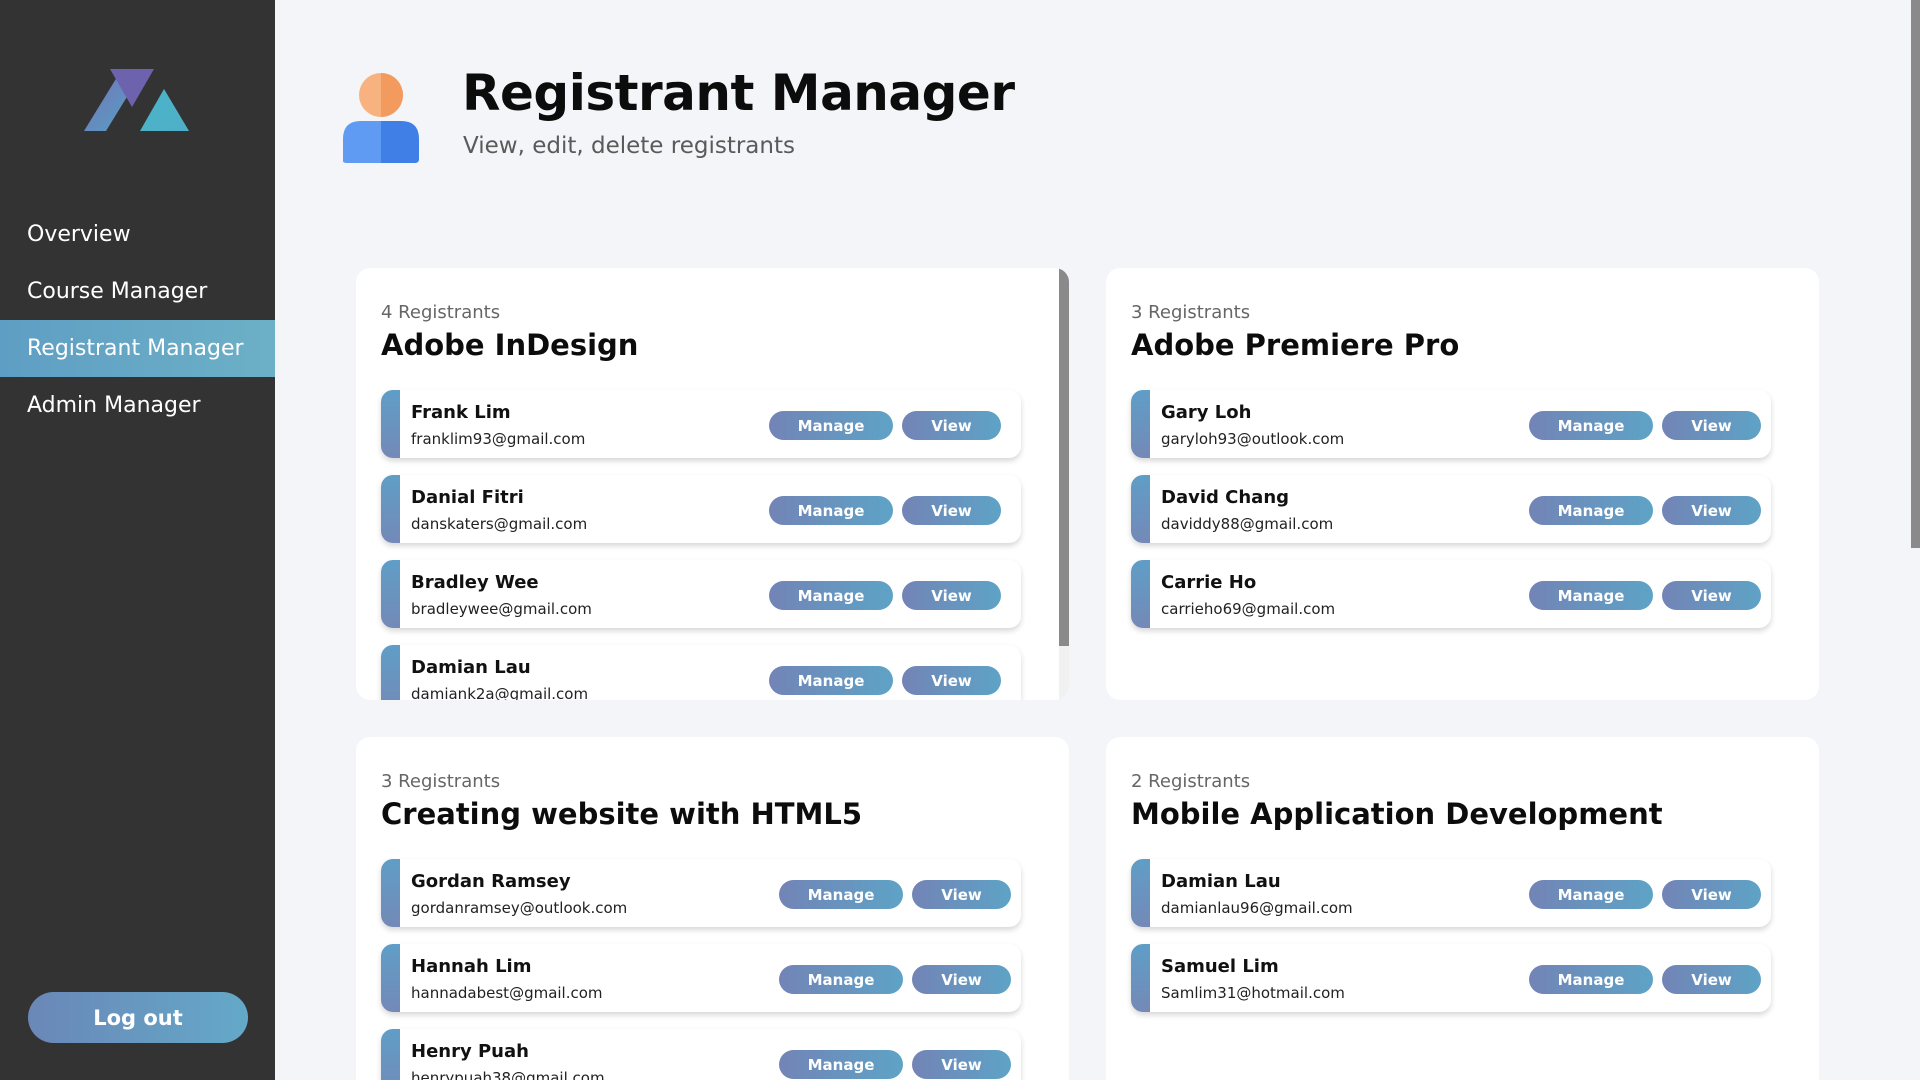 Image resolution: width=1920 pixels, height=1080 pixels. I want to click on registrant-name: Samuel Lim, so click(1220, 966).